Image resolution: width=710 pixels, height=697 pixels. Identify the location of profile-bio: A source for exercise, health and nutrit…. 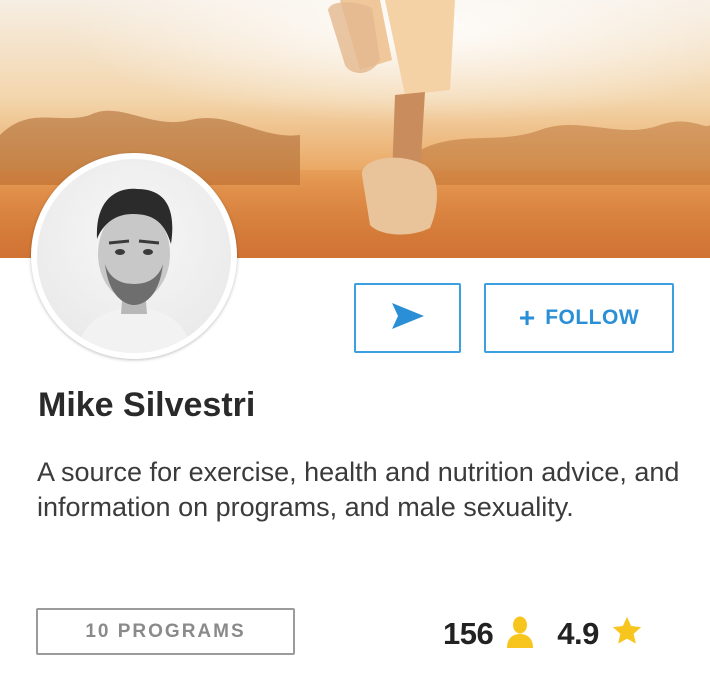
(358, 489).